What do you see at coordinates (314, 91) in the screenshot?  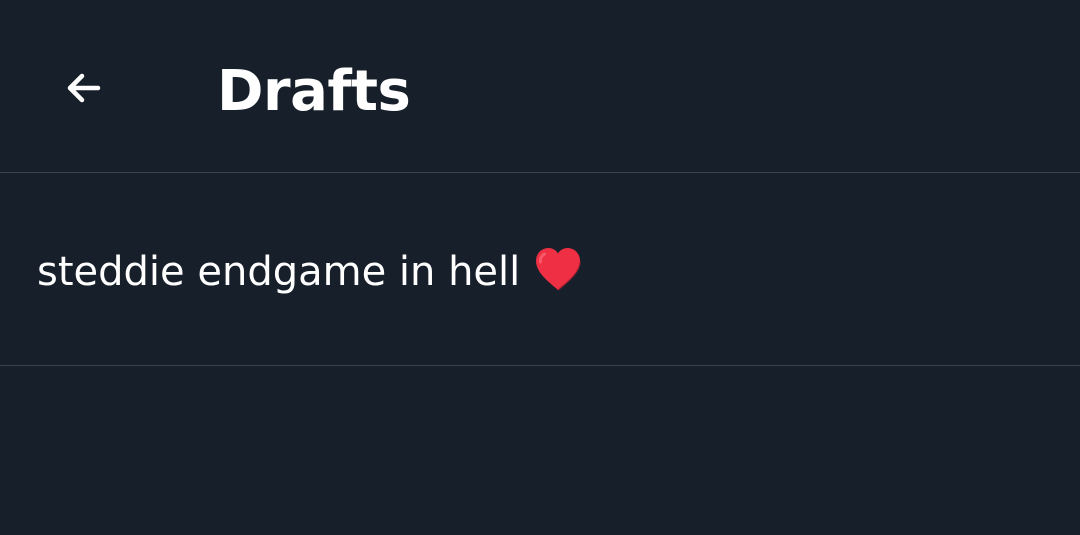 I see `page-title: Drafts` at bounding box center [314, 91].